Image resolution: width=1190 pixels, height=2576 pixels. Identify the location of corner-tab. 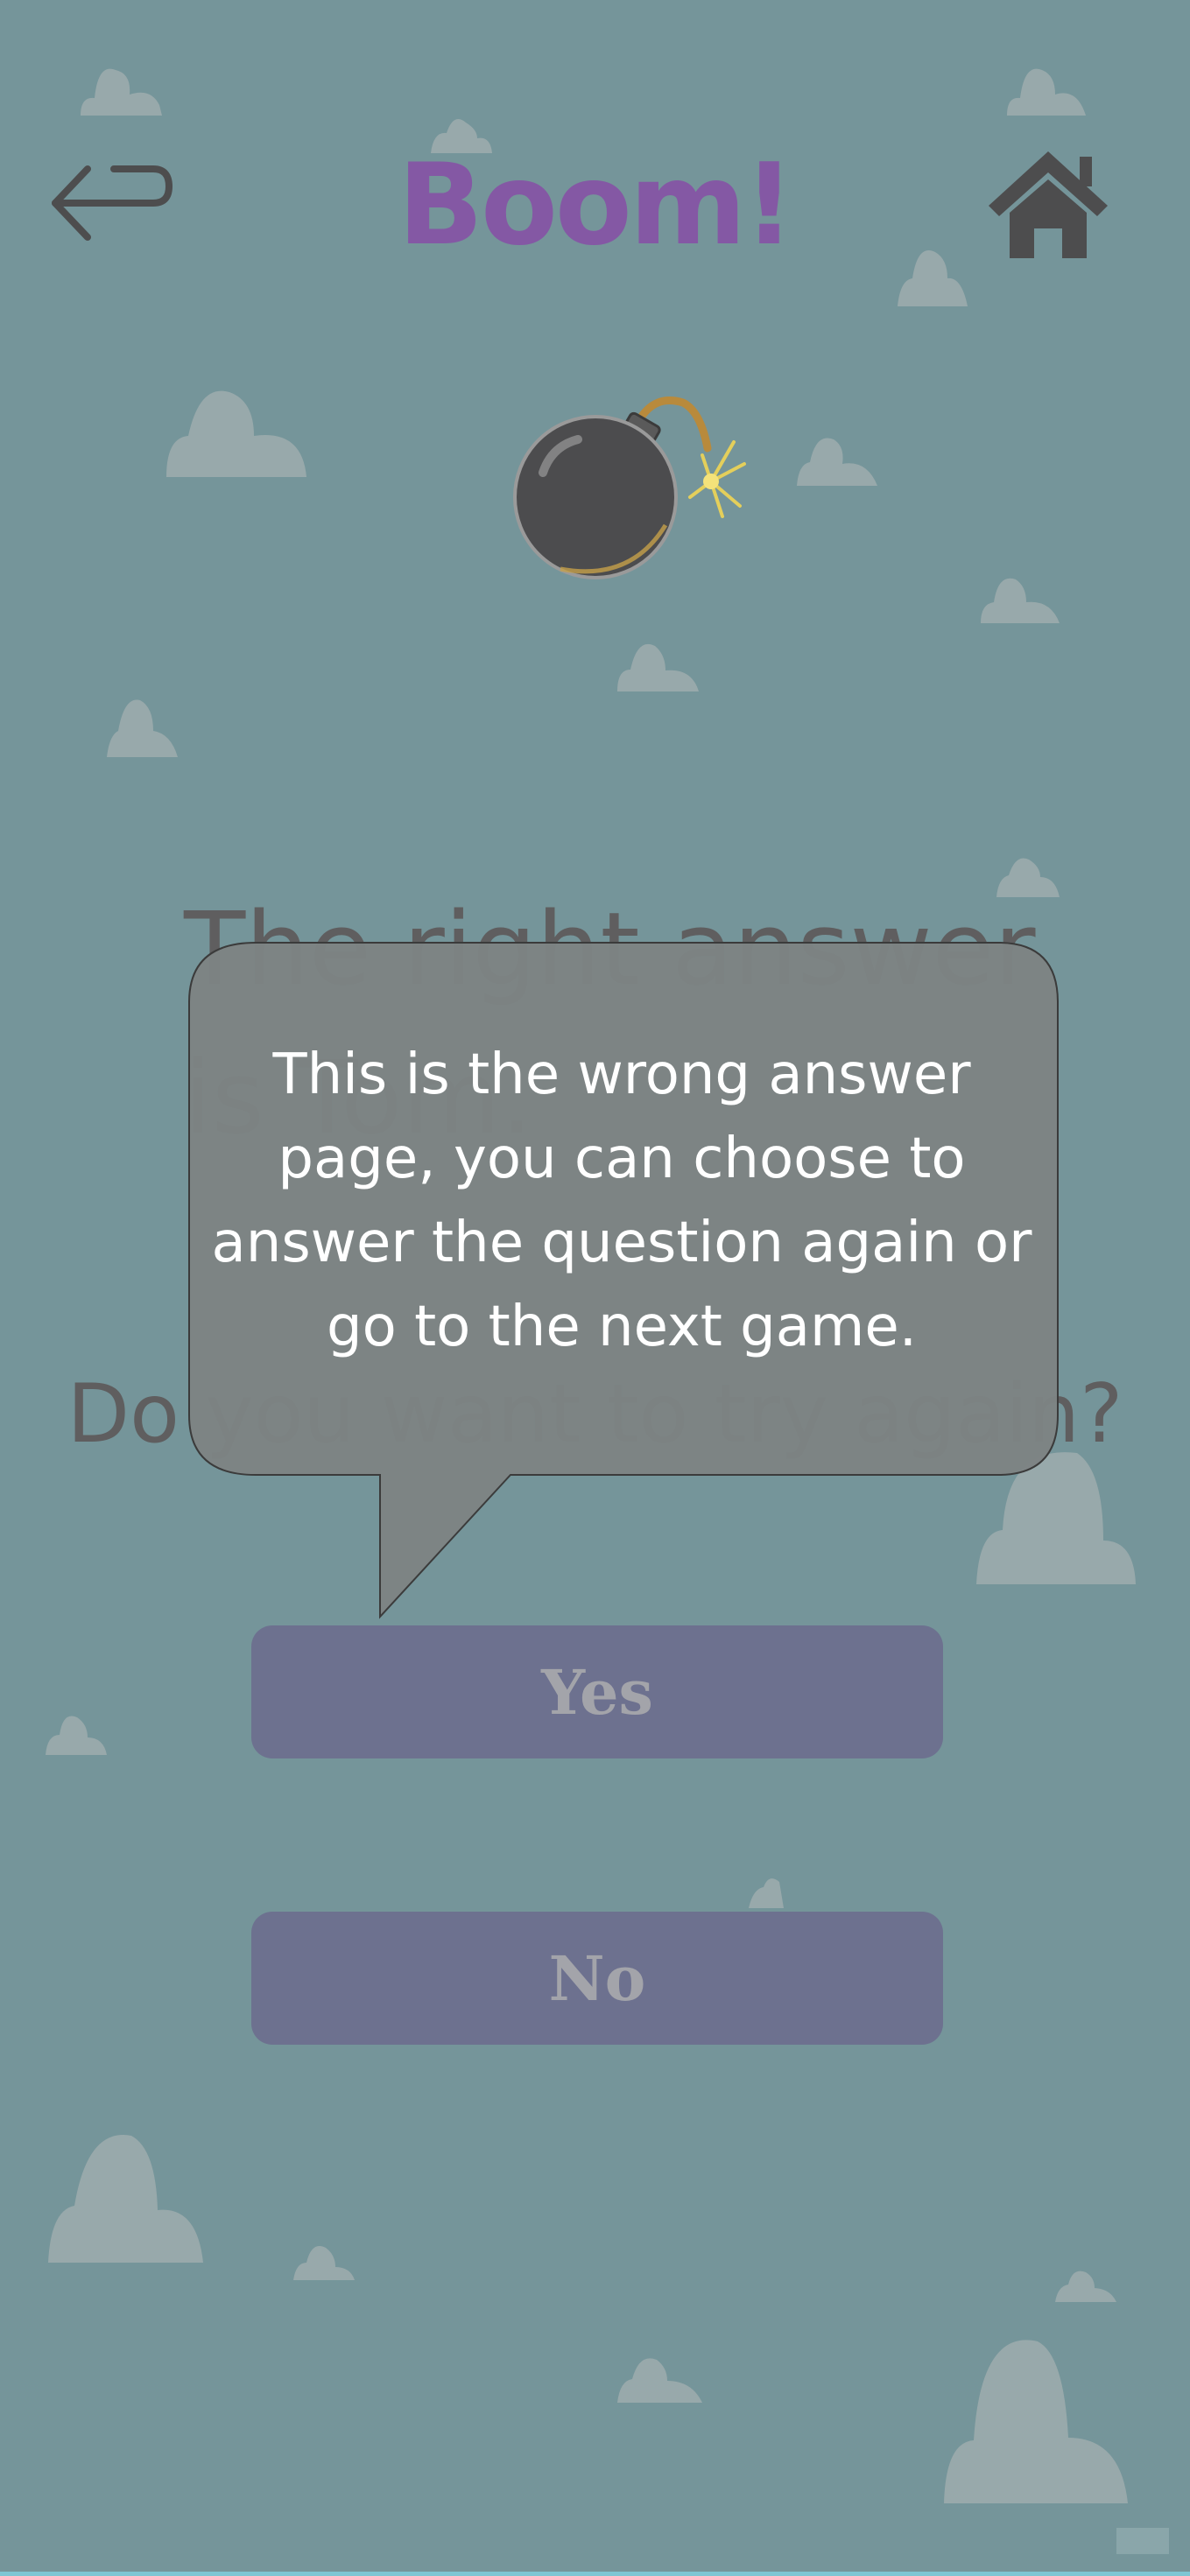
(1142, 2541).